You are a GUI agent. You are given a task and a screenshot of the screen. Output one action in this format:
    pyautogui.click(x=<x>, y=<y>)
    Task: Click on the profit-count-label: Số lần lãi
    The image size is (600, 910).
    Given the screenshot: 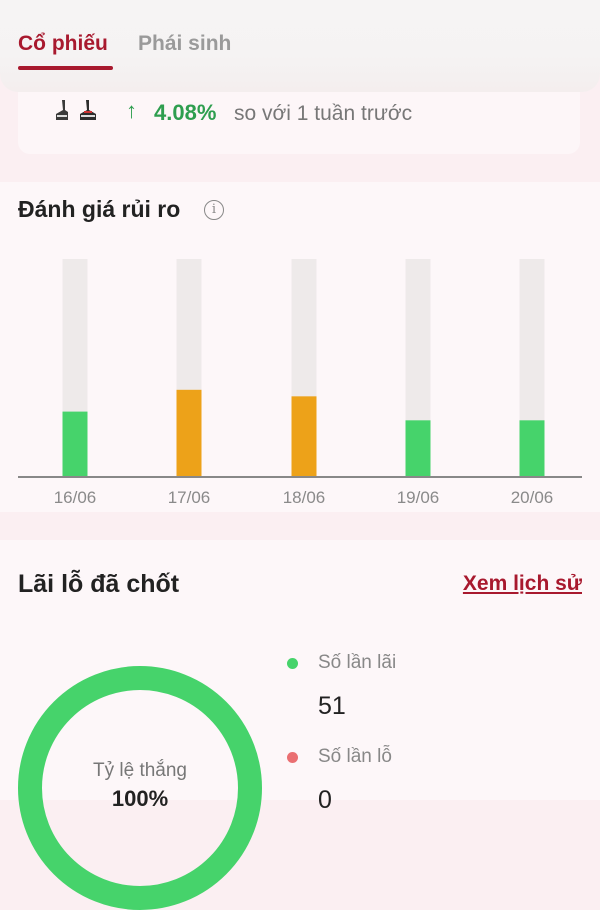 What is the action you would take?
    pyautogui.click(x=357, y=662)
    